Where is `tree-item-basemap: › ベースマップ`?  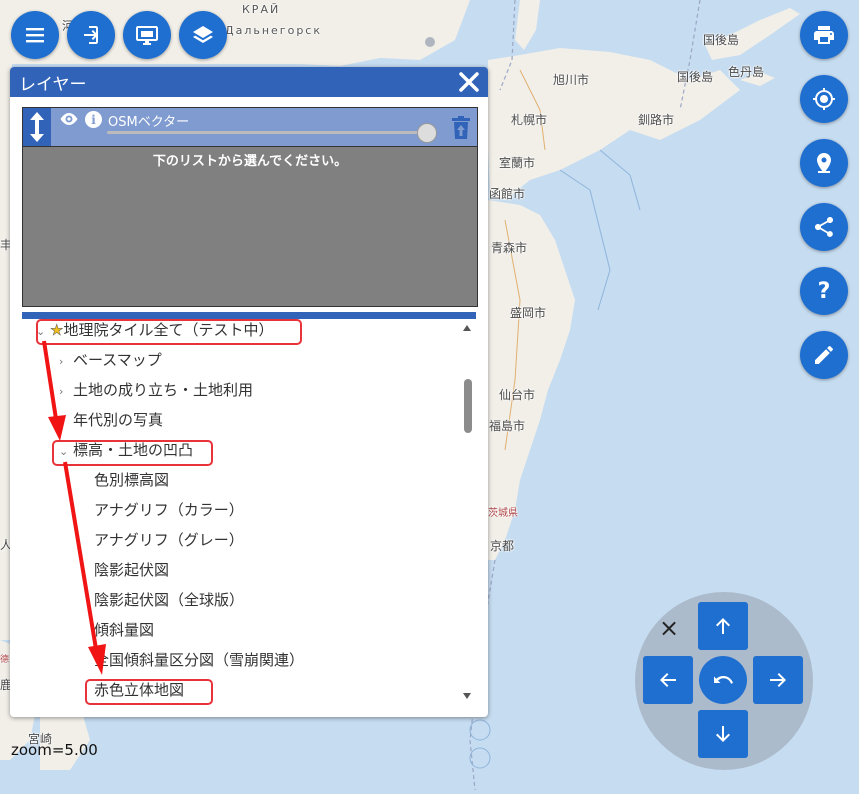
tree-item-basemap: › ベースマップ is located at coordinates (110, 360).